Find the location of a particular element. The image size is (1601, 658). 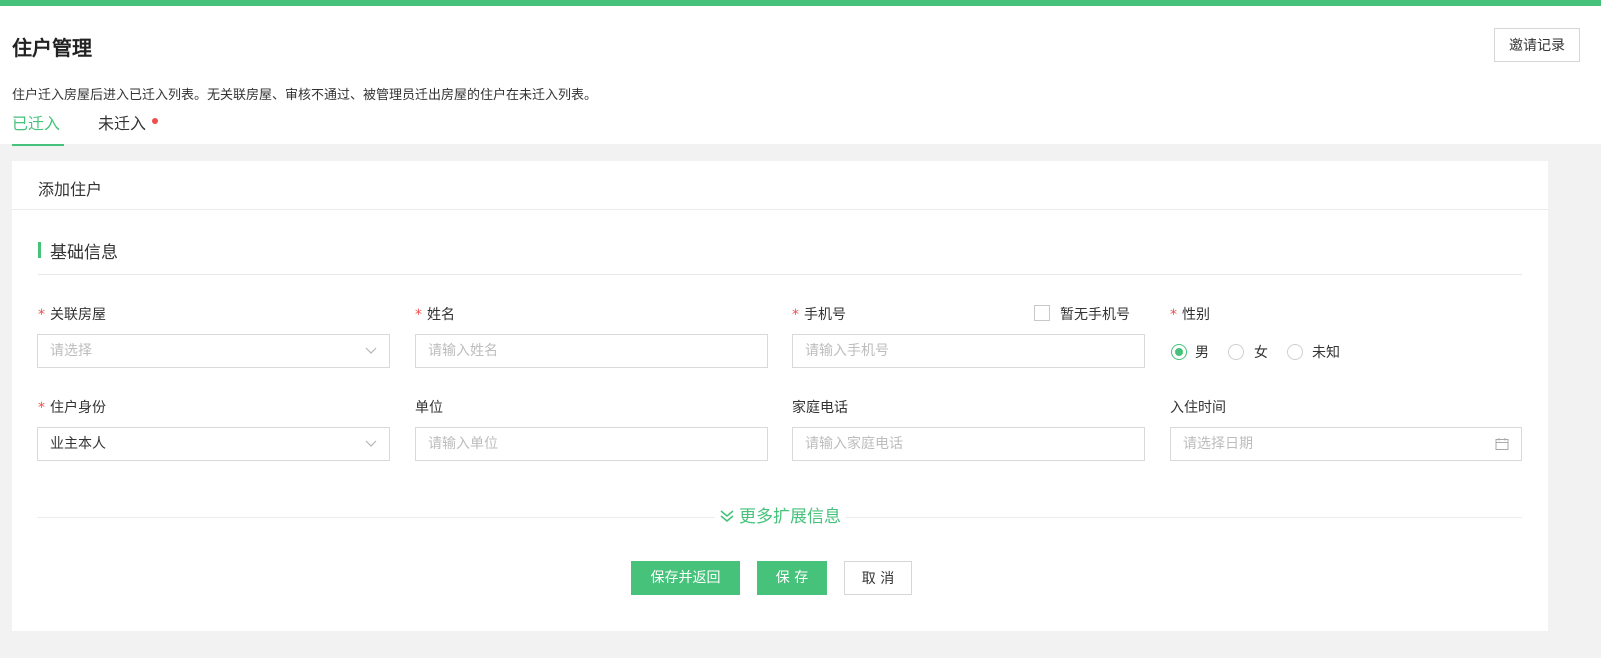

gender-radio-female is located at coordinates (1236, 352).